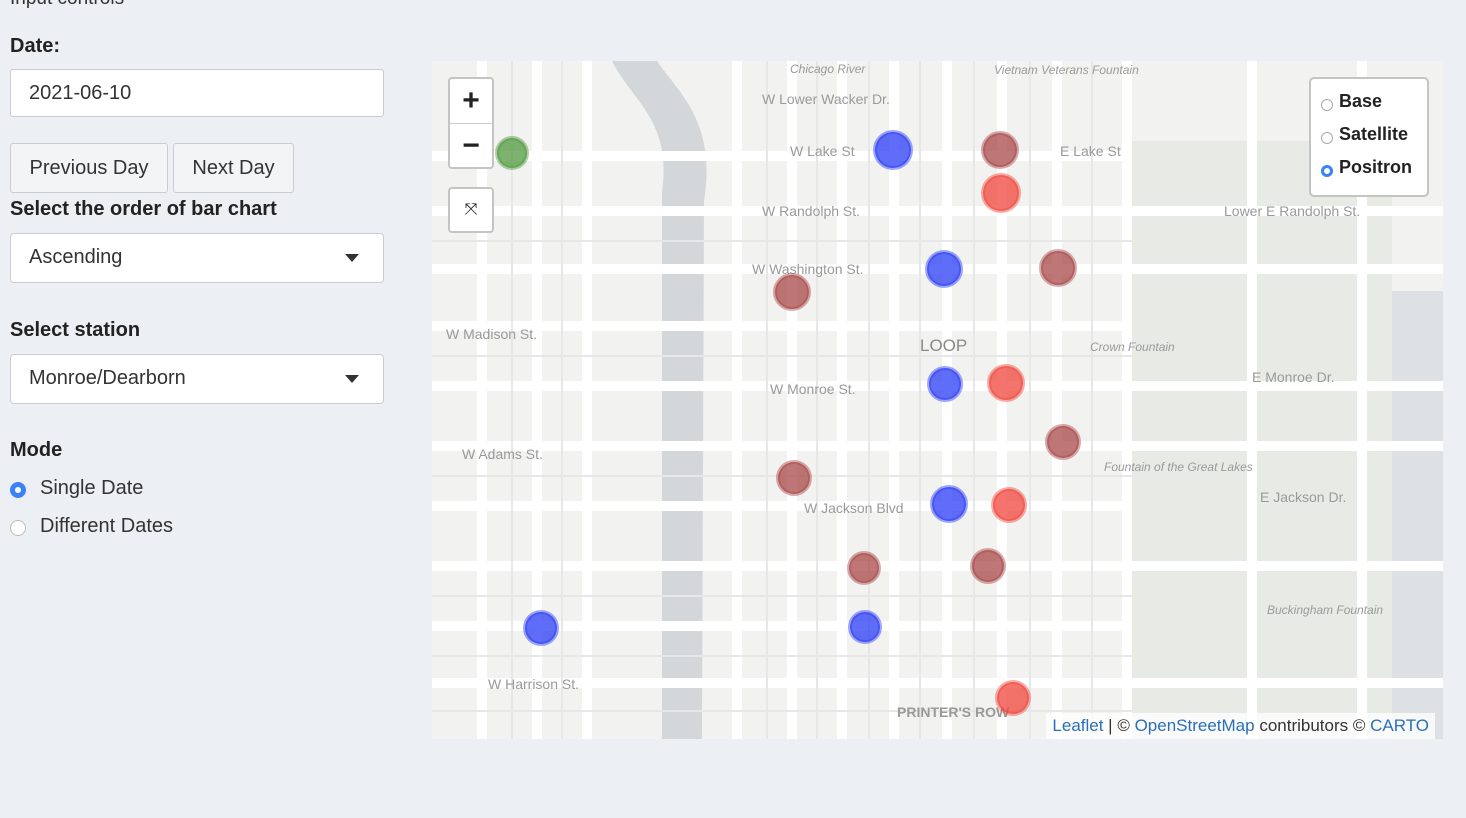  I want to click on osm-link: OpenStreetMap, so click(1195, 725).